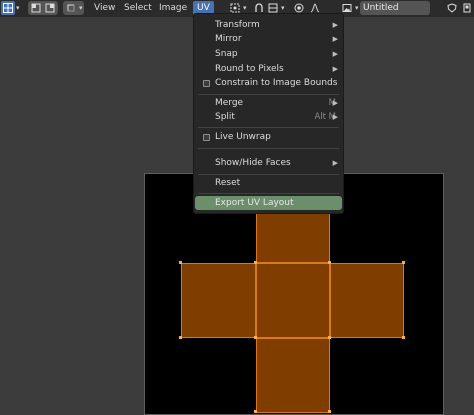 Image resolution: width=474 pixels, height=415 pixels. What do you see at coordinates (71, 8) in the screenshot?
I see `uv-sync-icon` at bounding box center [71, 8].